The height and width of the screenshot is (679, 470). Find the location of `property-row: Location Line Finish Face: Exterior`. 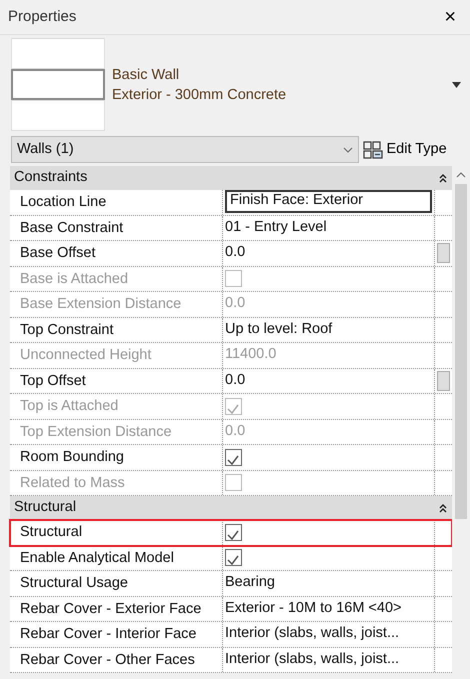

property-row: Location Line Finish Face: Exterior is located at coordinates (231, 203).